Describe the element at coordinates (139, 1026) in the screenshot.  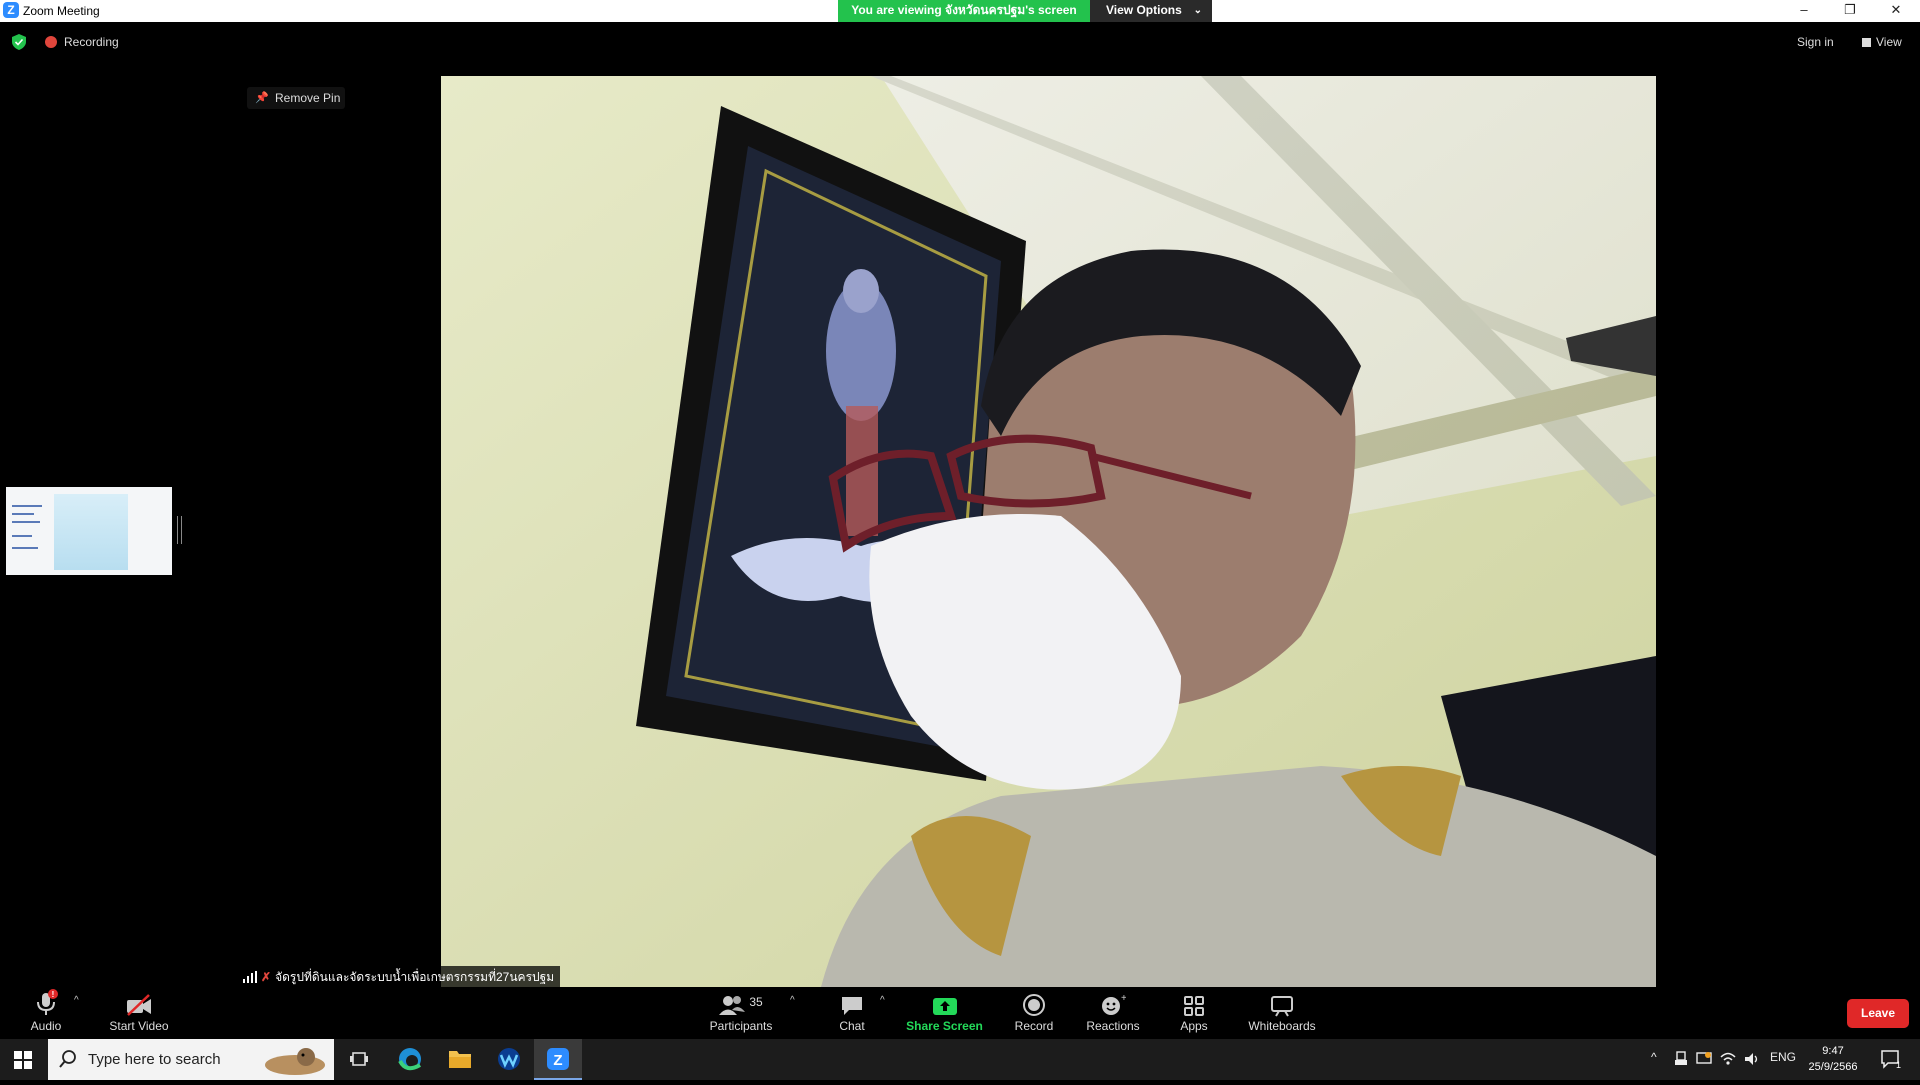
I see `start-video-label: Start Video` at that location.